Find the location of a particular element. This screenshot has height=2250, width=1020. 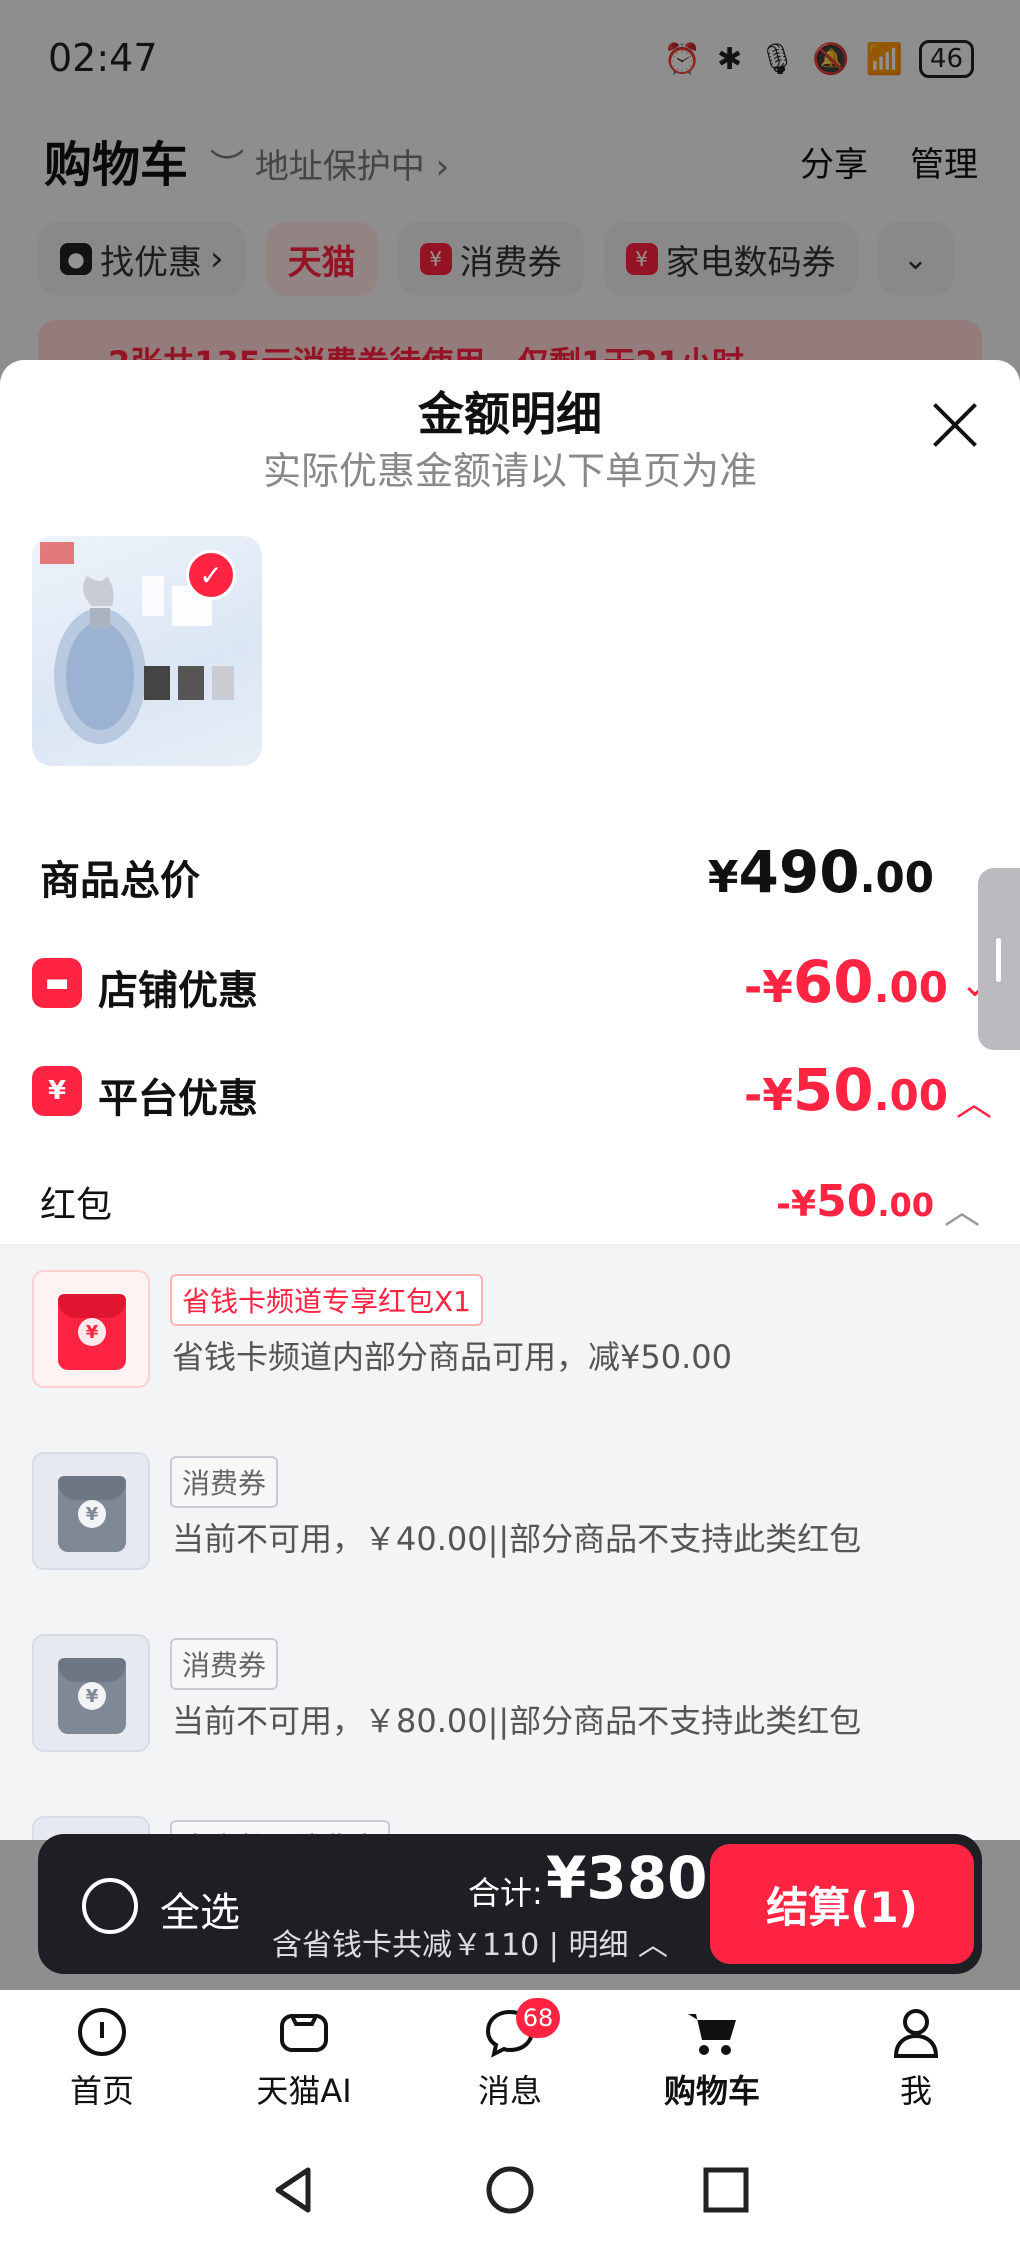

row-platform-discount: ¥ 平台优惠 -¥50.00 ︿ is located at coordinates (510, 1101).